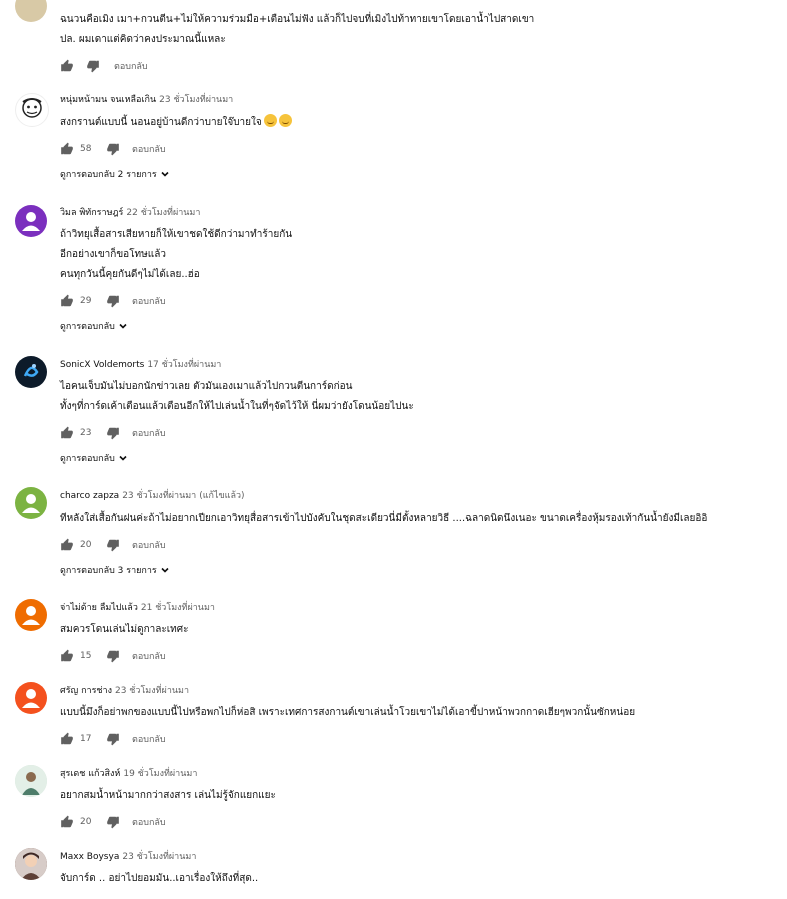  Describe the element at coordinates (86, 739) in the screenshot. I see `like-count: 17` at that location.